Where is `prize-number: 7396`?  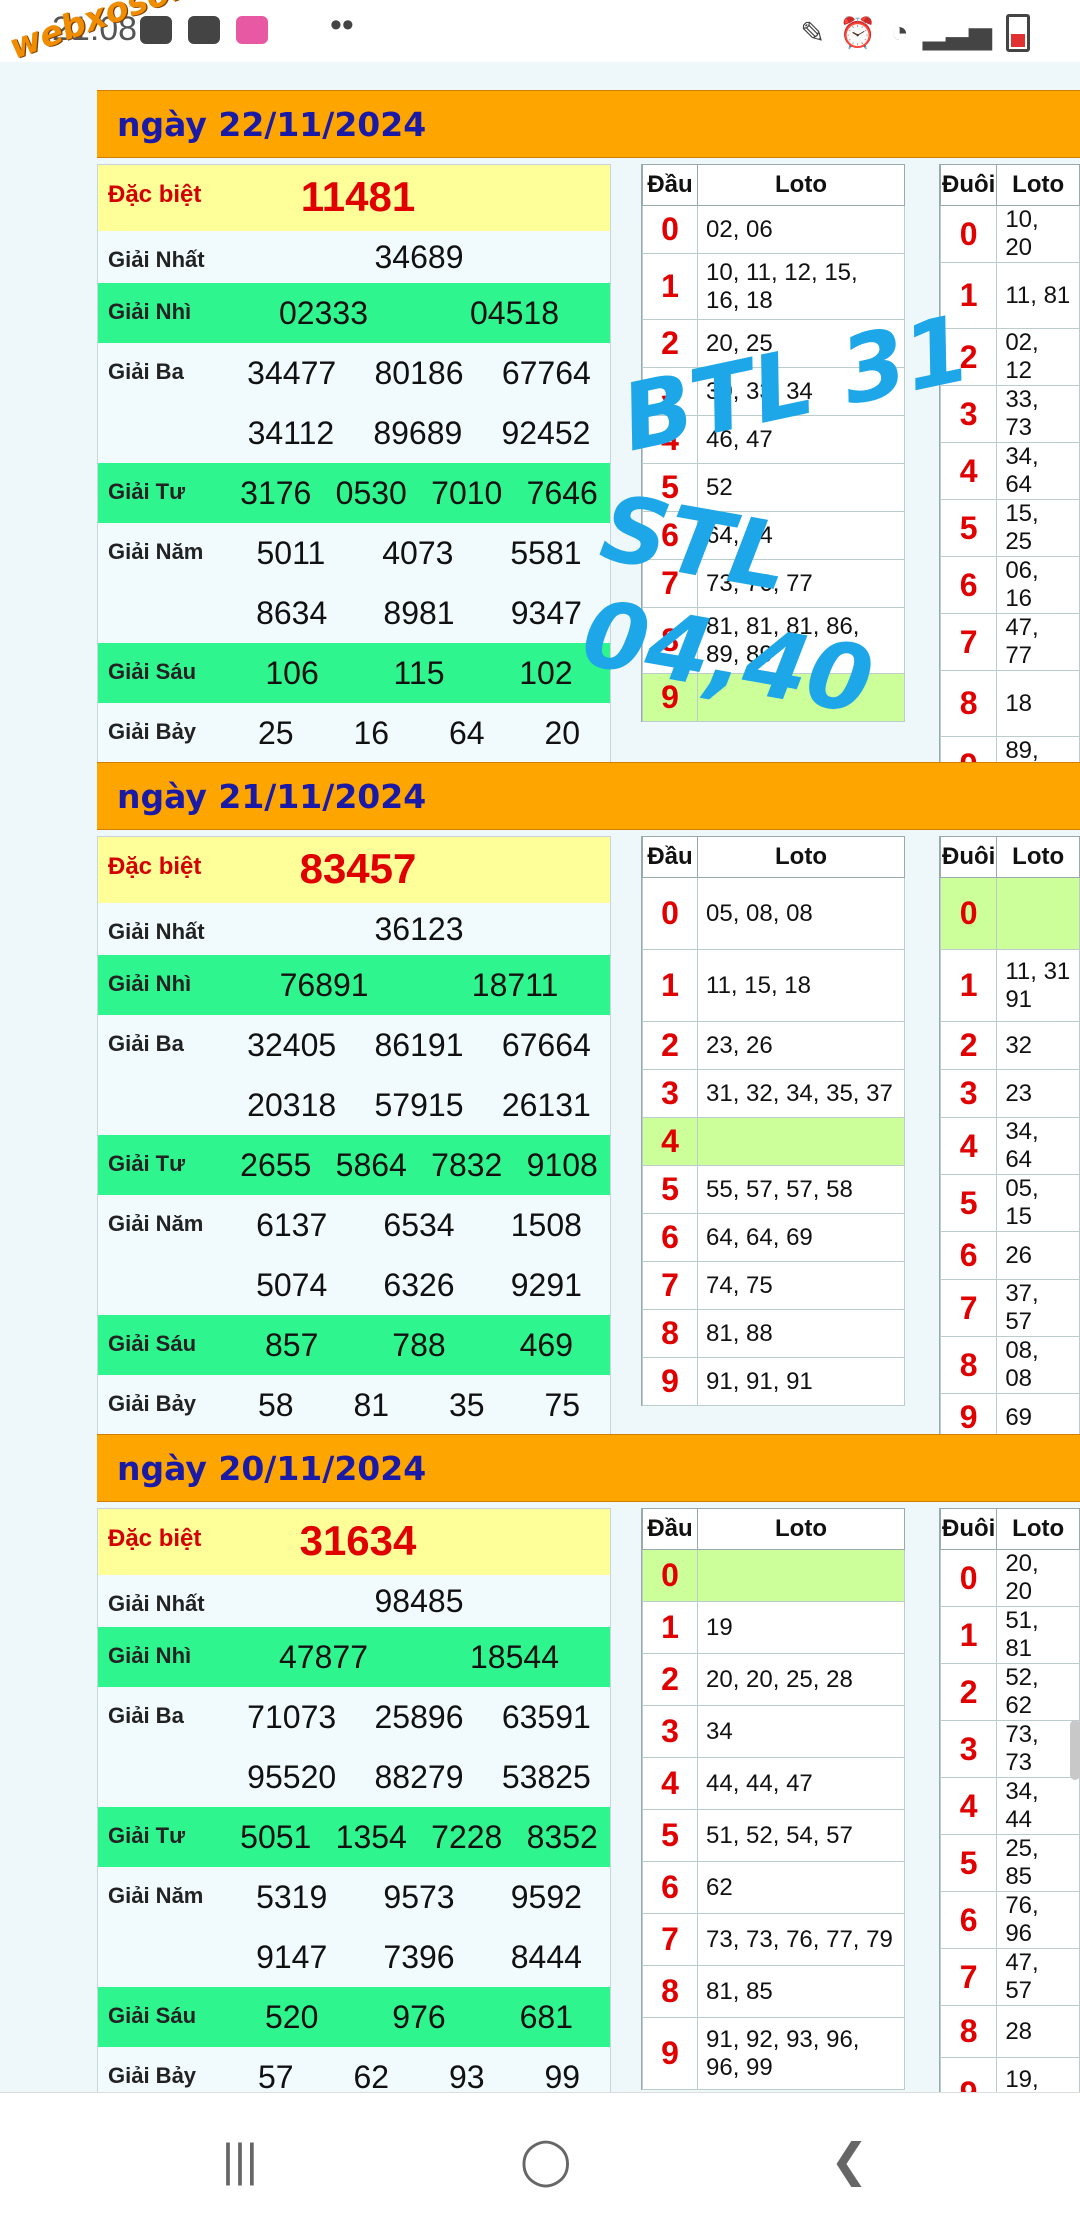
prize-number: 7396 is located at coordinates (419, 1956).